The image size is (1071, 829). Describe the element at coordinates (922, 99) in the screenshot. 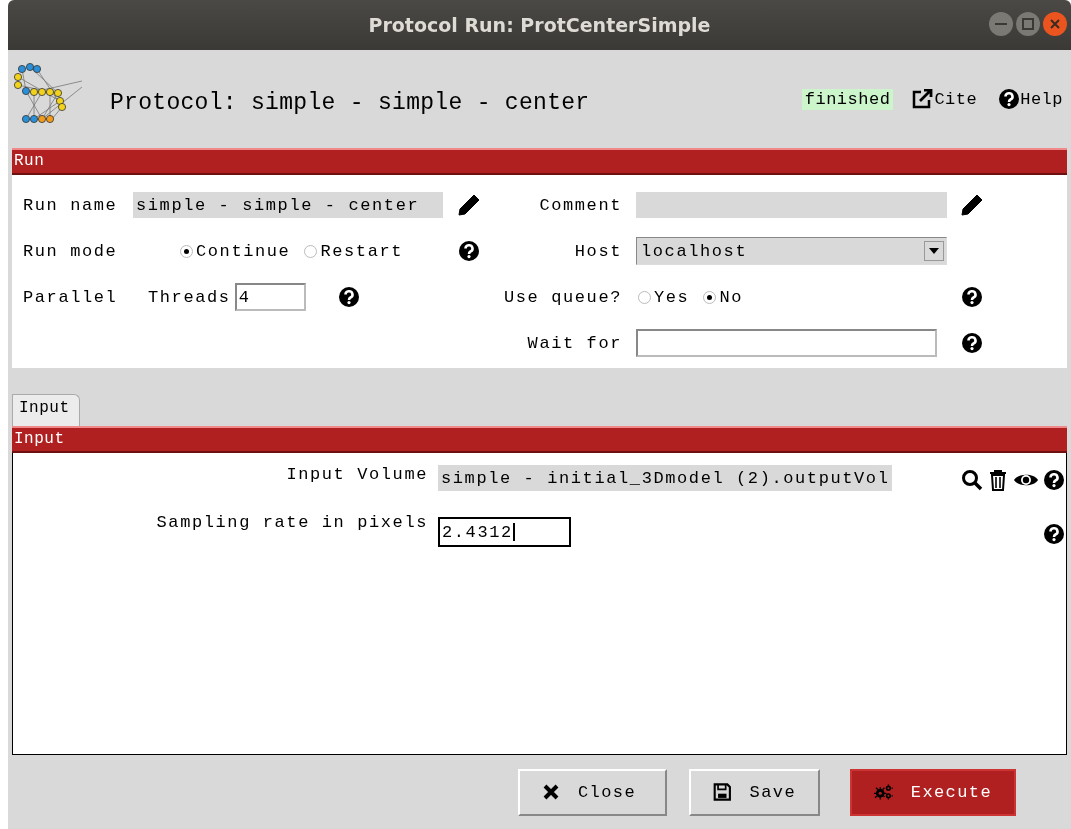

I see `external-link-icon` at that location.